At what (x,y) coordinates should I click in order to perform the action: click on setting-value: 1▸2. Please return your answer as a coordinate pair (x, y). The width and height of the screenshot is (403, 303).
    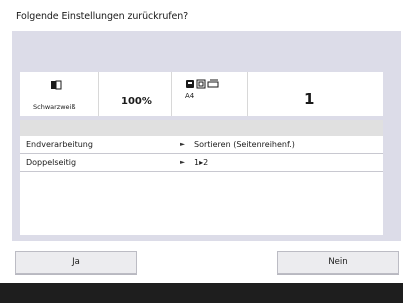
    Looking at the image, I should click on (201, 162).